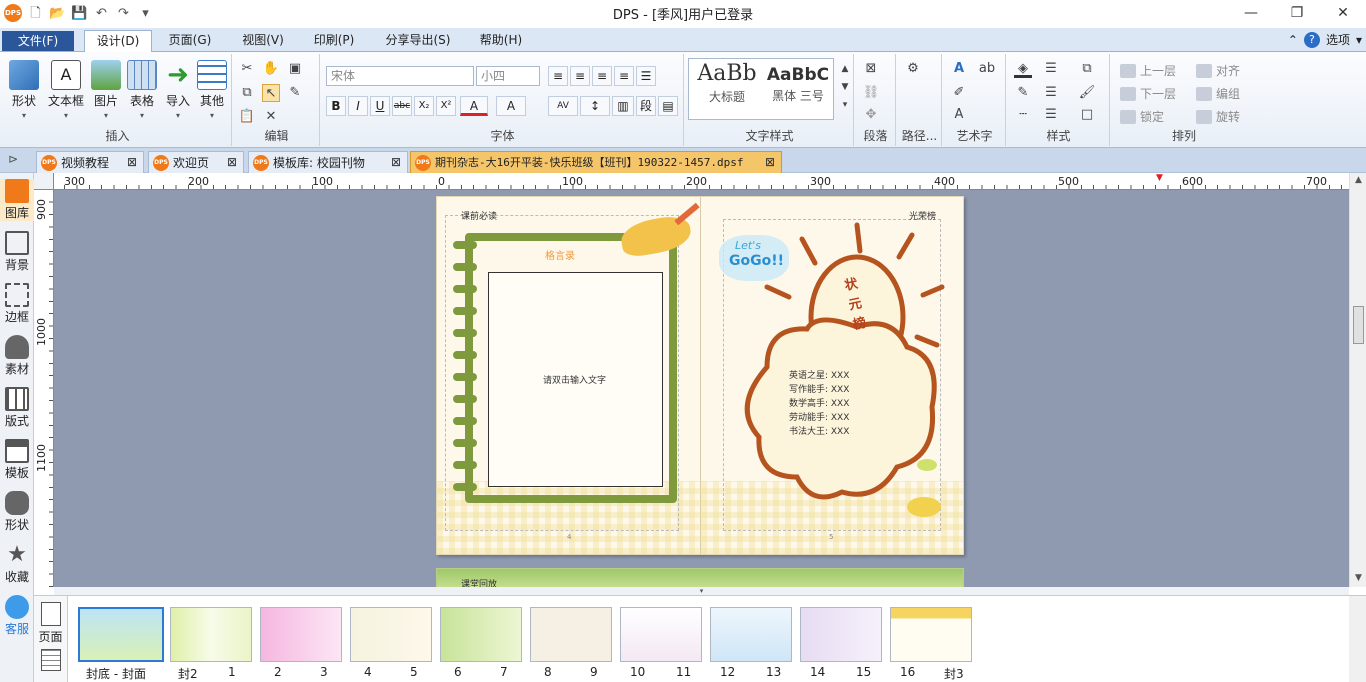 The height and width of the screenshot is (682, 1366). What do you see at coordinates (931, 634) in the screenshot?
I see `thumb-page-16-c3` at bounding box center [931, 634].